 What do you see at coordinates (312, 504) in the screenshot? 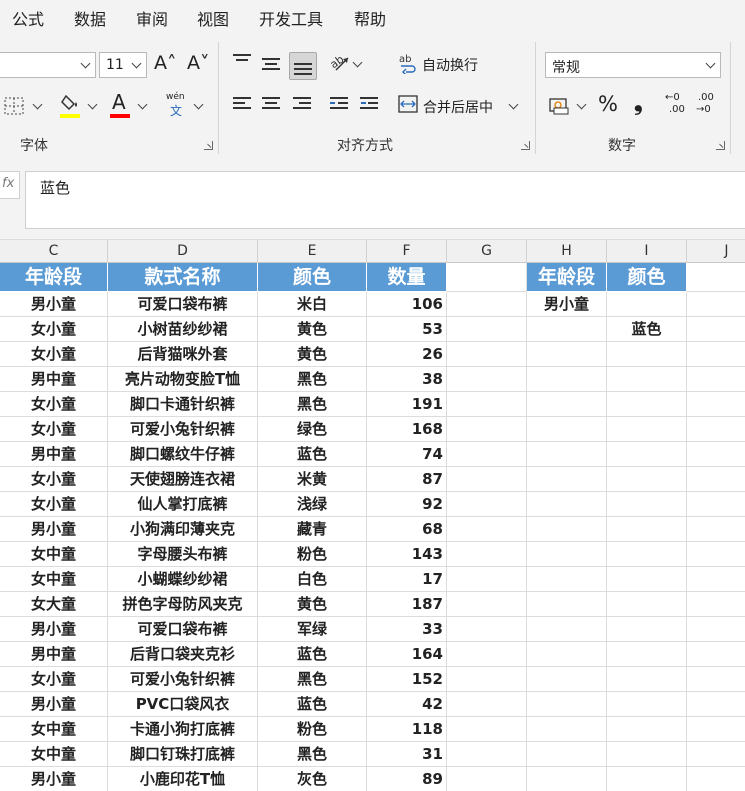
I see `table-cell-color: 浅绿` at bounding box center [312, 504].